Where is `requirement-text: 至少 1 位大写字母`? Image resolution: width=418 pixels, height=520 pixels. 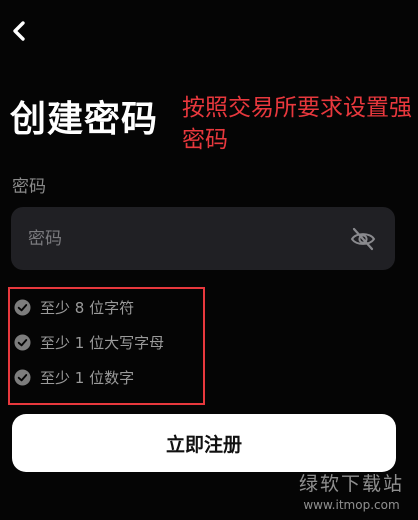 requirement-text: 至少 1 位大写字母 is located at coordinates (102, 342).